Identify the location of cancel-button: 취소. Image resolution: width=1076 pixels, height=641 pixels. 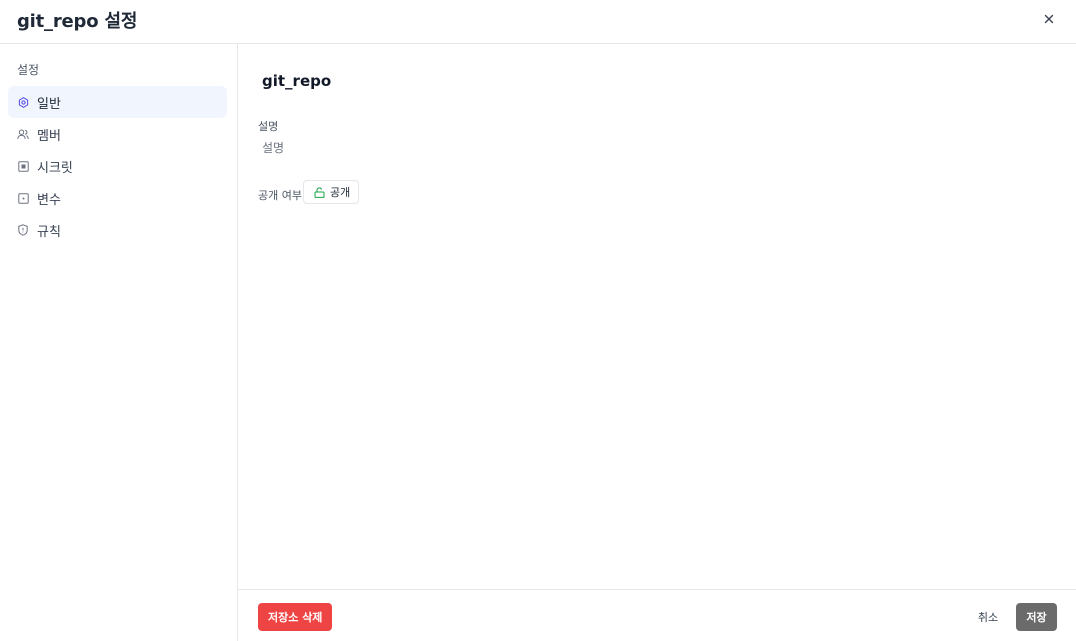
(988, 617).